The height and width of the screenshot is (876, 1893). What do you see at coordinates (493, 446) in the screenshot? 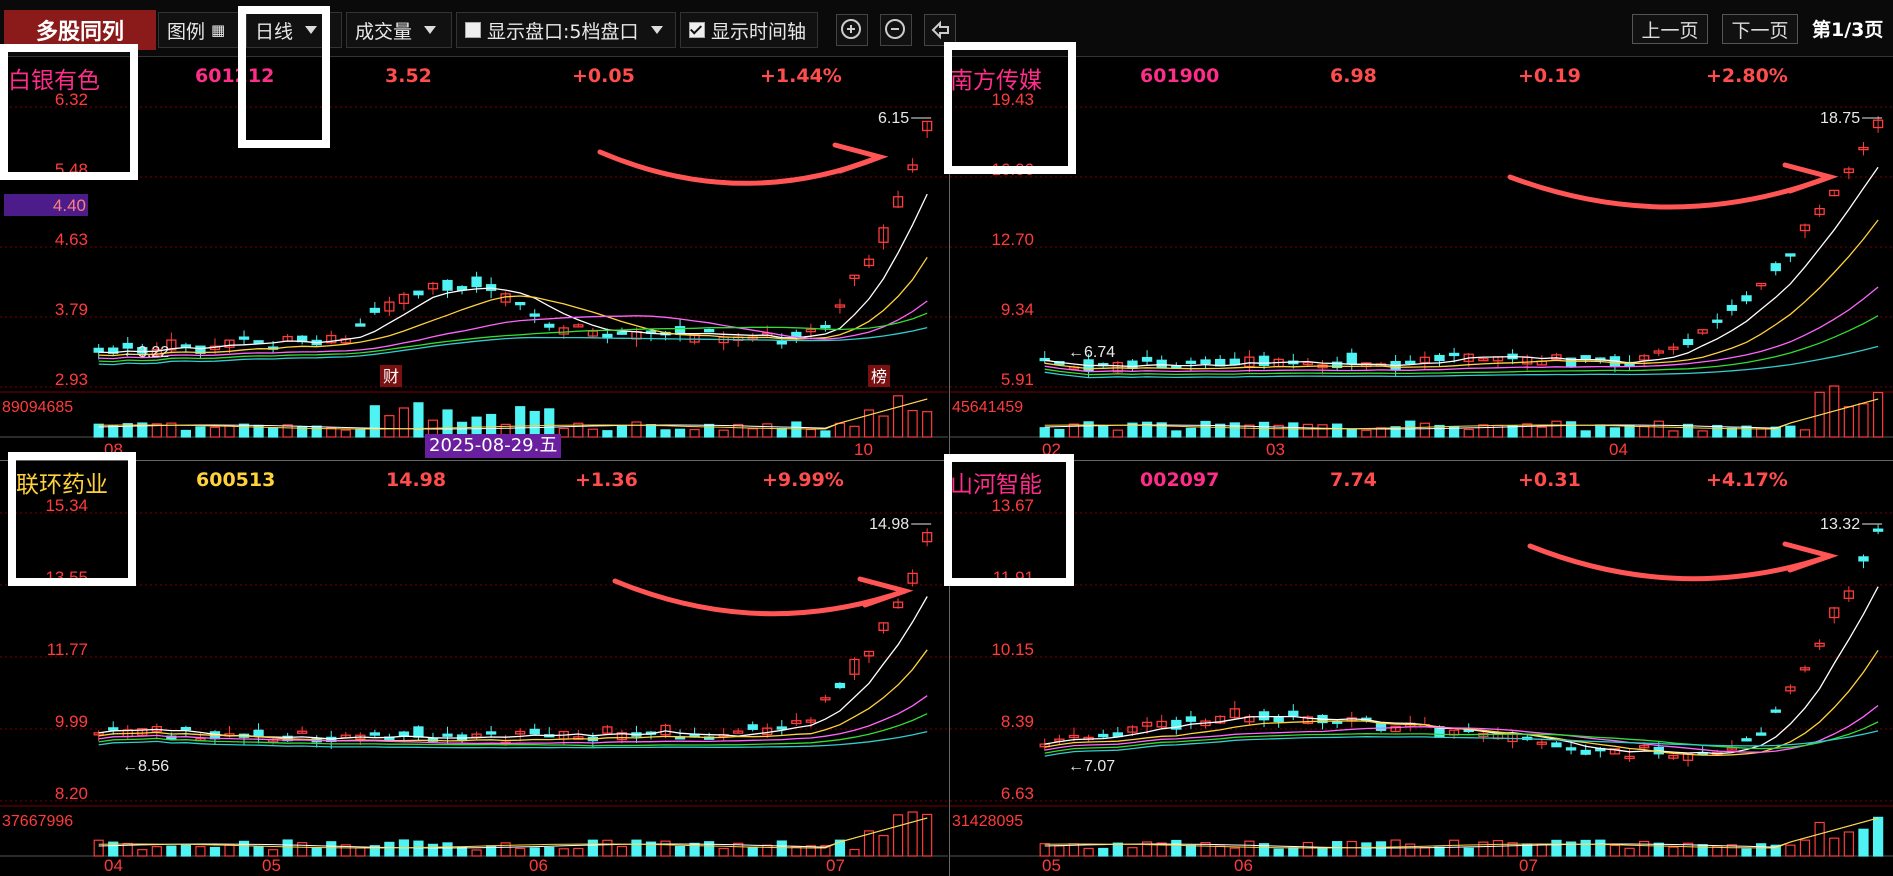
I see `cursor-date-tag: 2025-08-29.五` at bounding box center [493, 446].